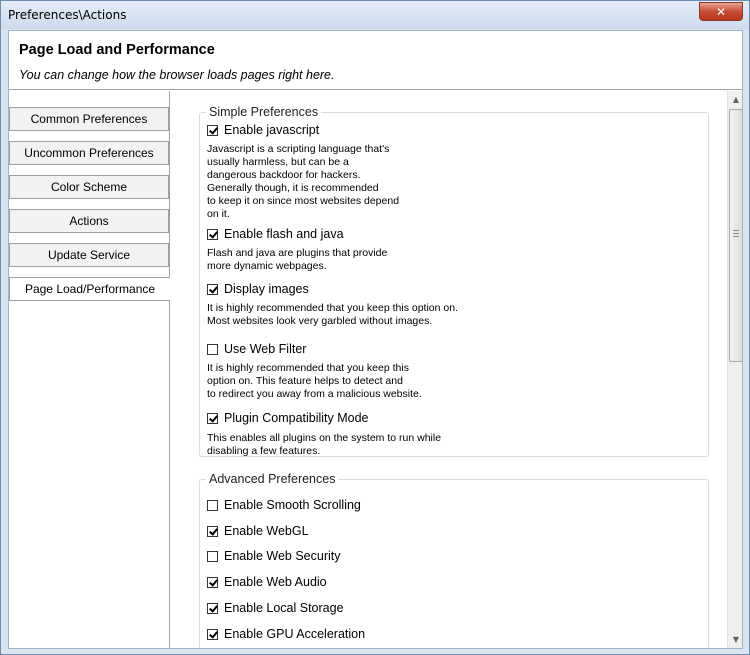 This screenshot has width=750, height=655. What do you see at coordinates (89, 289) in the screenshot?
I see `tab-page-load-performance: Page Load/Performance` at bounding box center [89, 289].